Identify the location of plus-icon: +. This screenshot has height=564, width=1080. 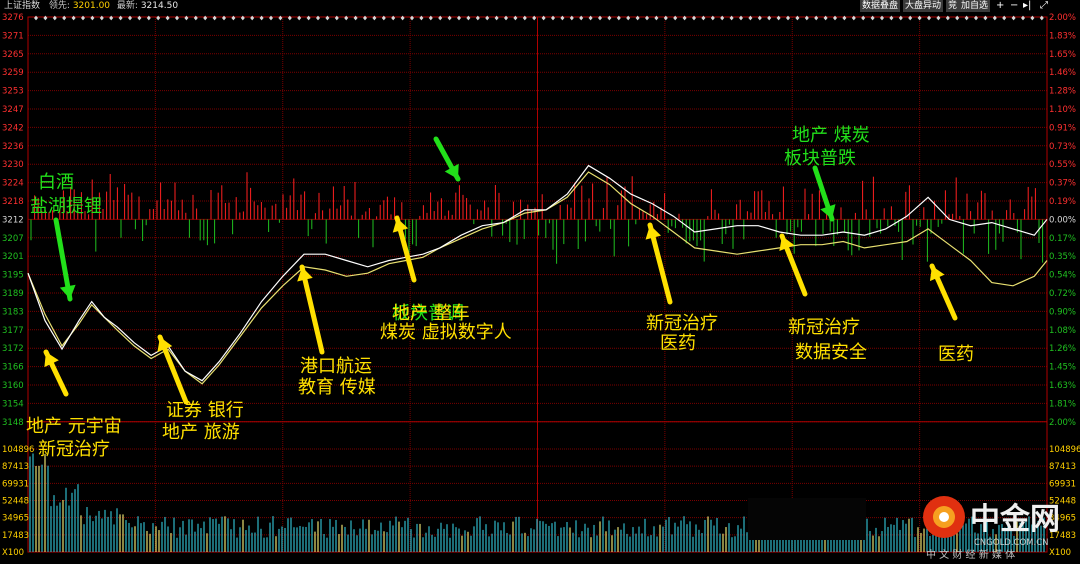
(1000, 6).